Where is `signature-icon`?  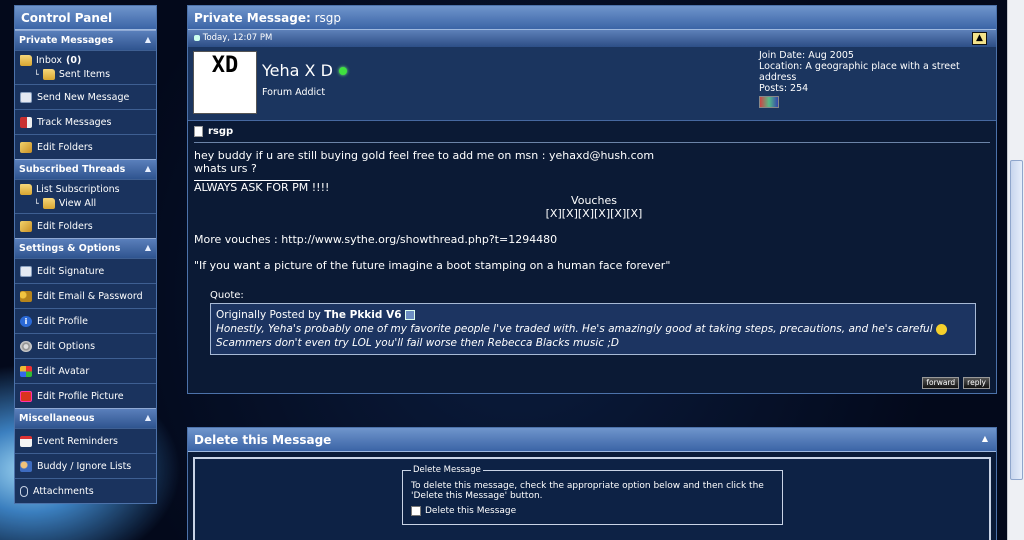 signature-icon is located at coordinates (26, 271).